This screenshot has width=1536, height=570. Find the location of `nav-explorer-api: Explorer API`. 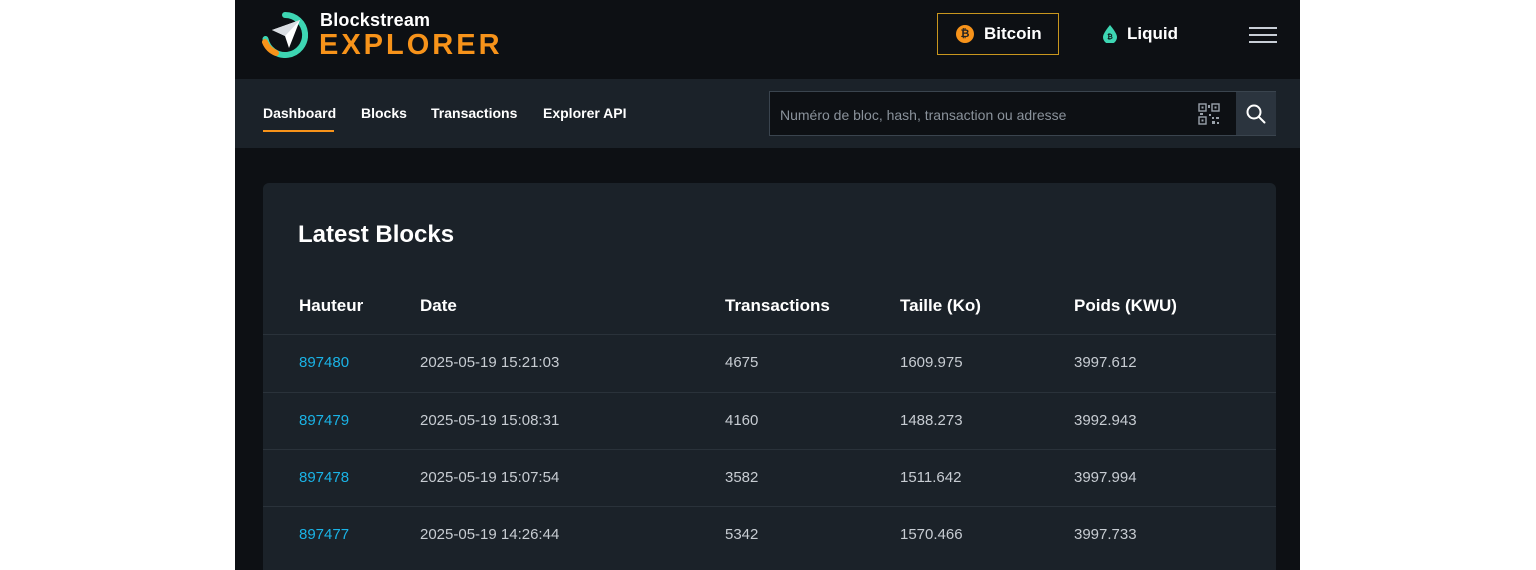

nav-explorer-api: Explorer API is located at coordinates (585, 113).